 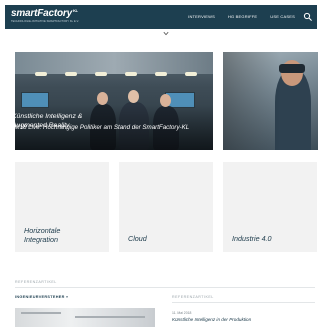 I want to click on main-nav: INTERVIEWS HG BEGRIFFE USE CASES, so click(x=241, y=16).